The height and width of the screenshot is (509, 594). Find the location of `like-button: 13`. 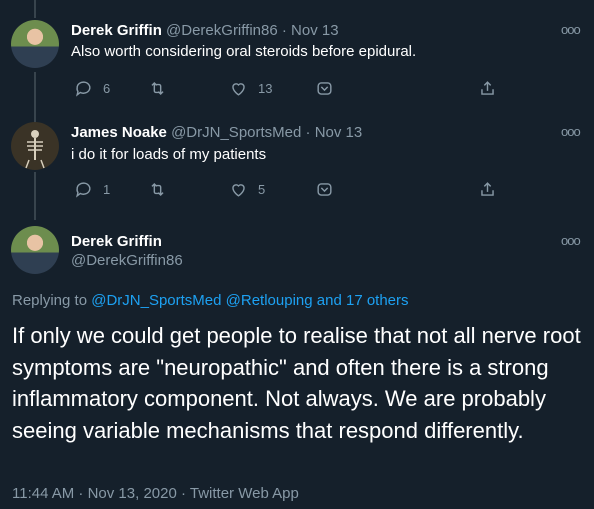

like-button: 13 is located at coordinates (250, 88).